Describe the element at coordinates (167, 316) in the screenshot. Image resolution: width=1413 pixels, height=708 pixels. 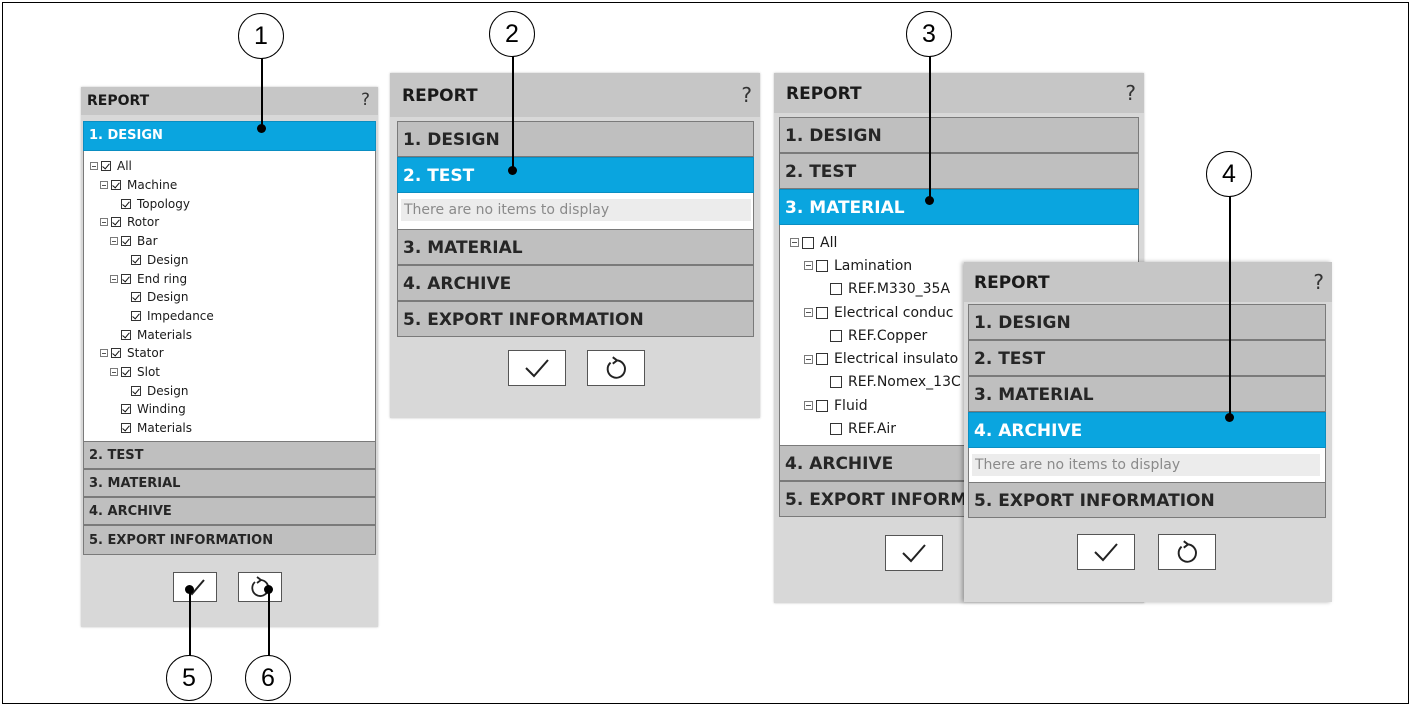
I see `tree-item: Impedance` at that location.